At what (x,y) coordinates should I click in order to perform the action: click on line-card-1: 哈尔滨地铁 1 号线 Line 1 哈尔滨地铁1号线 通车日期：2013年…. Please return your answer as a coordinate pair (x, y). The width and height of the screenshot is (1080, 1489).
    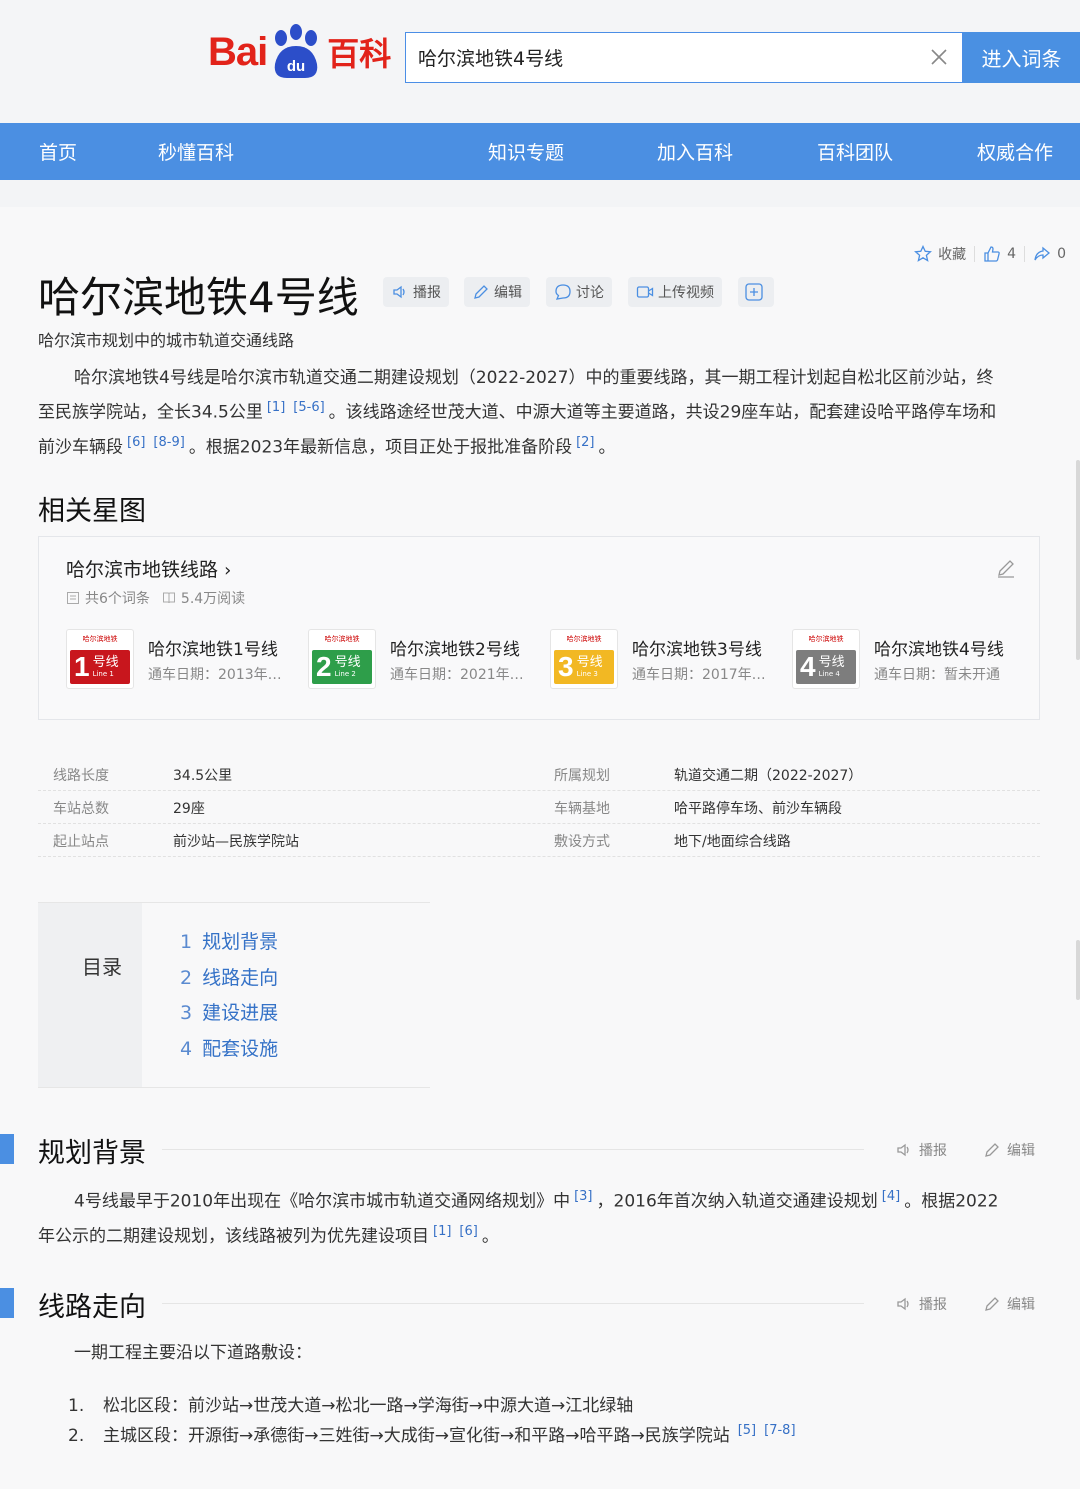
    Looking at the image, I should click on (174, 659).